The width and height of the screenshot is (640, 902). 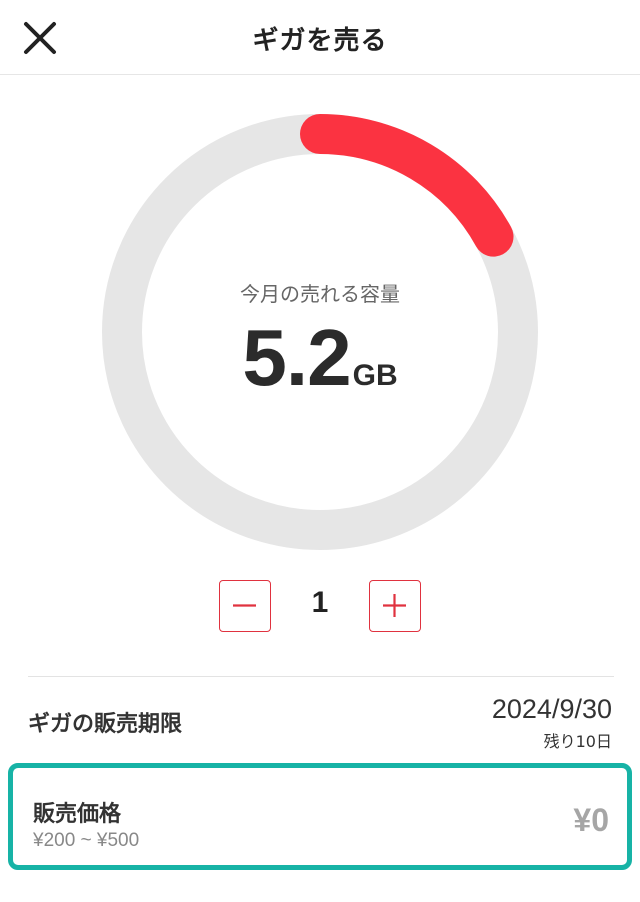 What do you see at coordinates (320, 41) in the screenshot?
I see `page-title: ギガを売る` at bounding box center [320, 41].